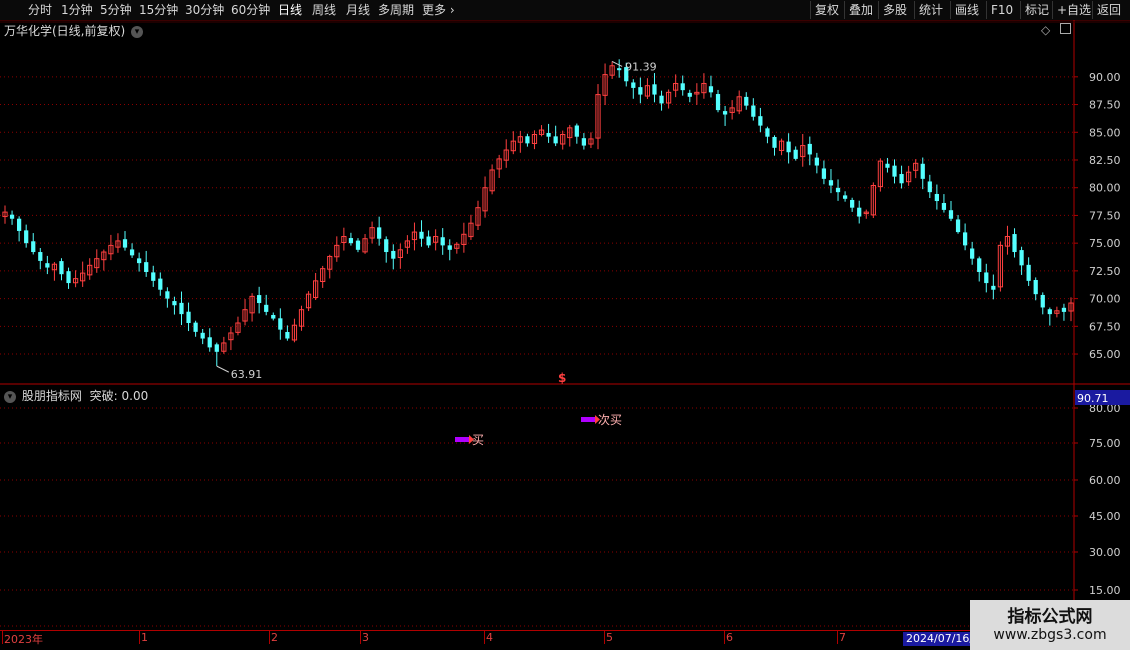  What do you see at coordinates (396, 10) in the screenshot?
I see `period-tab-9: 多周期` at bounding box center [396, 10].